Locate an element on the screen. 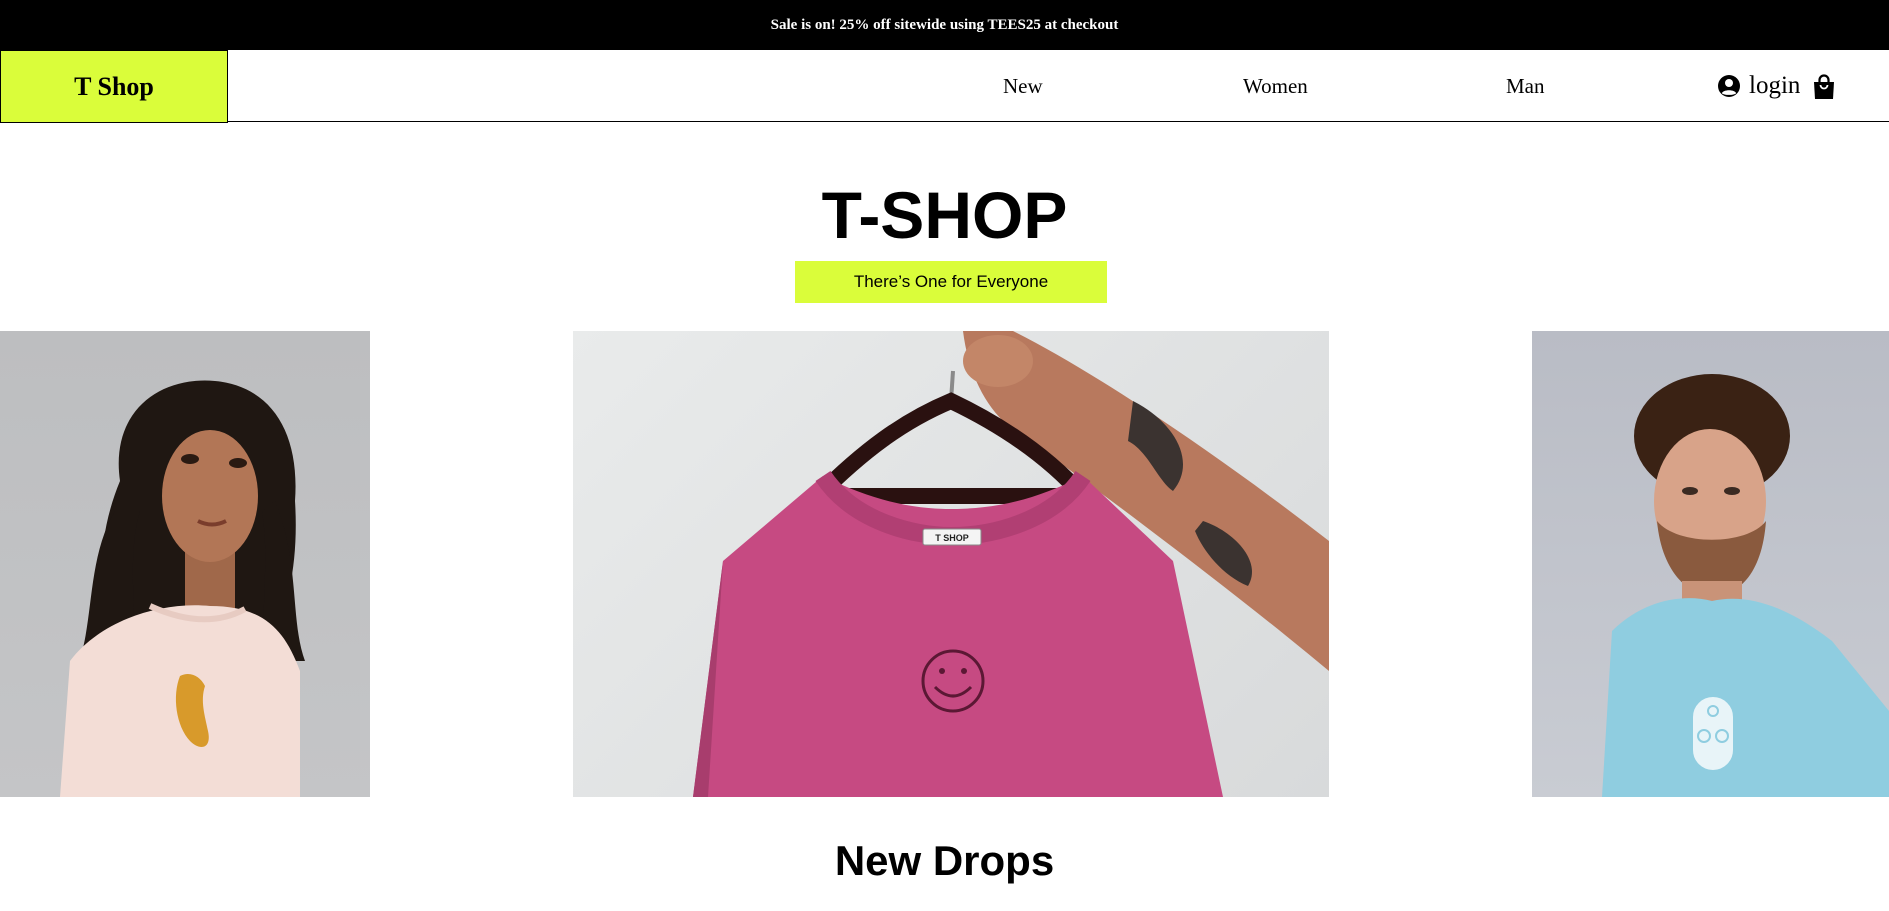 Image resolution: width=1889 pixels, height=911 pixels. nav-link-man: Man is located at coordinates (1525, 86).